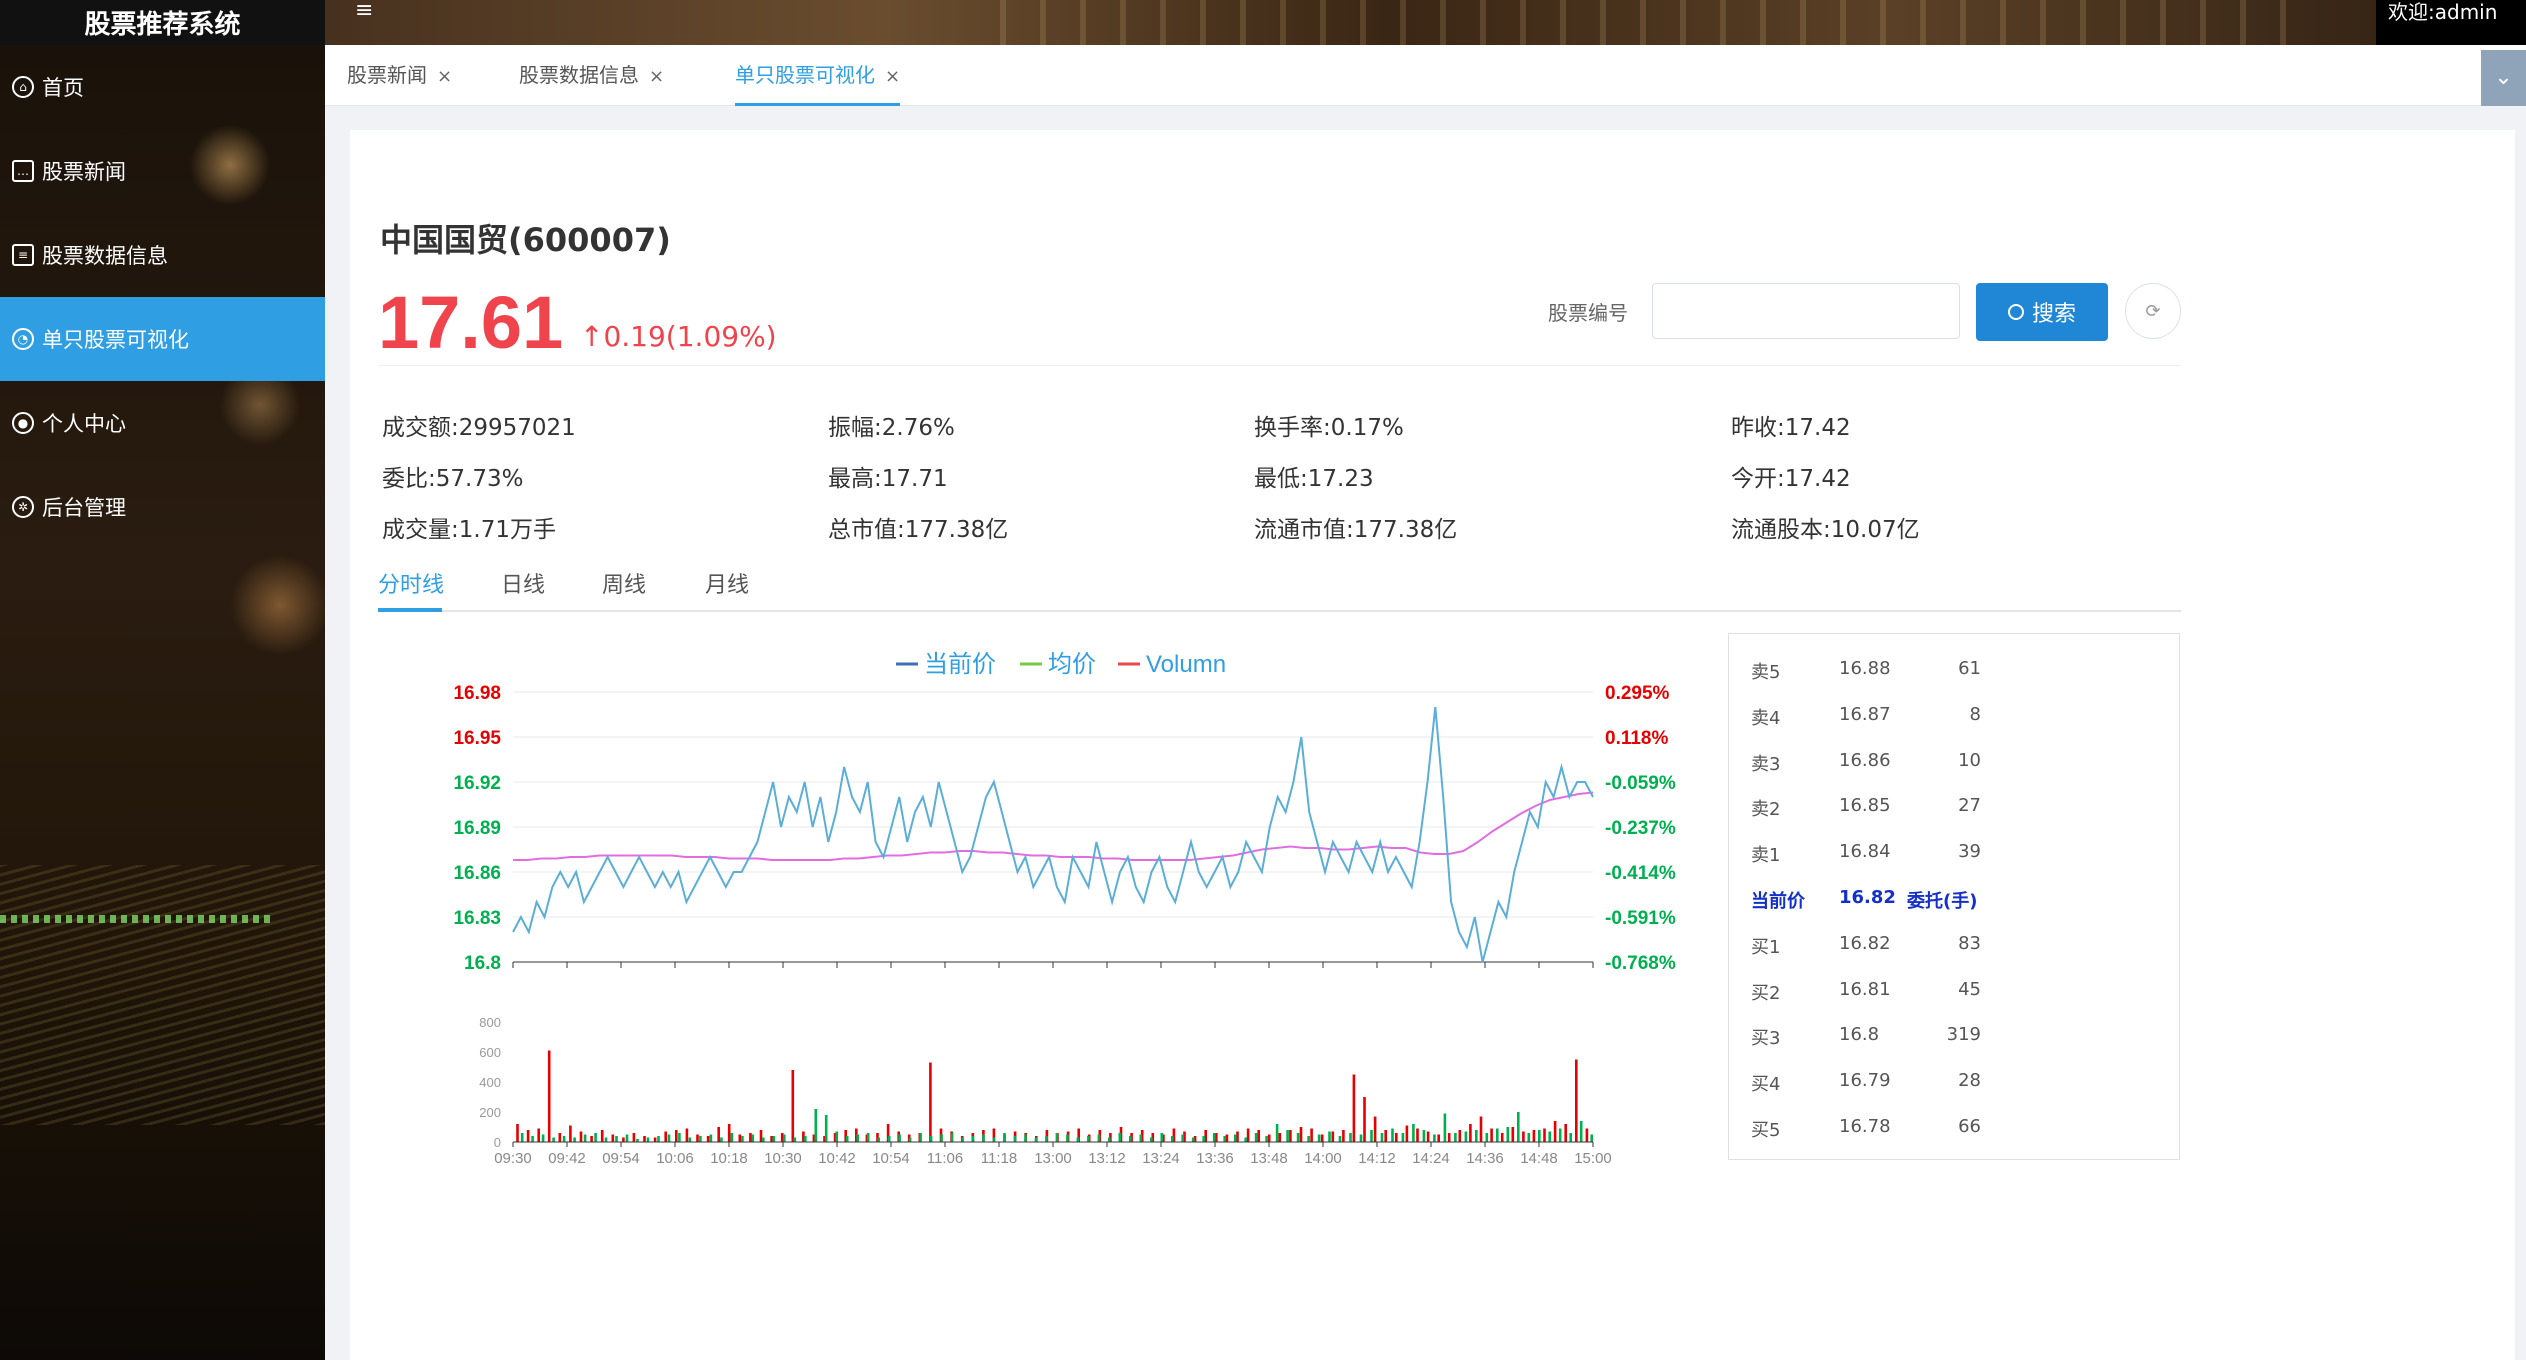  I want to click on tab-visualization: 单只股票可视化 ×, so click(818, 75).